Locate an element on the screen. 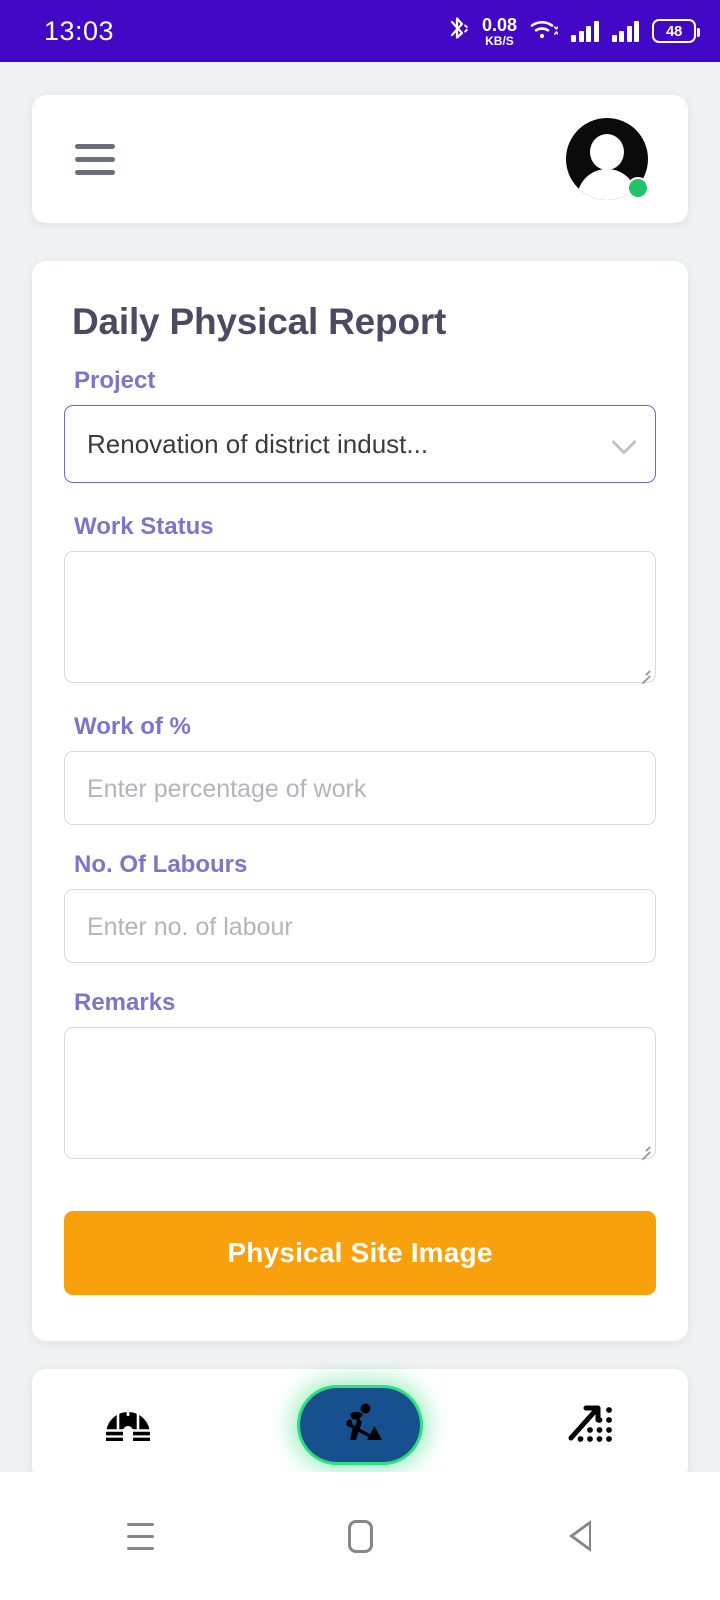 This screenshot has width=720, height=1600. back-triangle is located at coordinates (580, 1536).